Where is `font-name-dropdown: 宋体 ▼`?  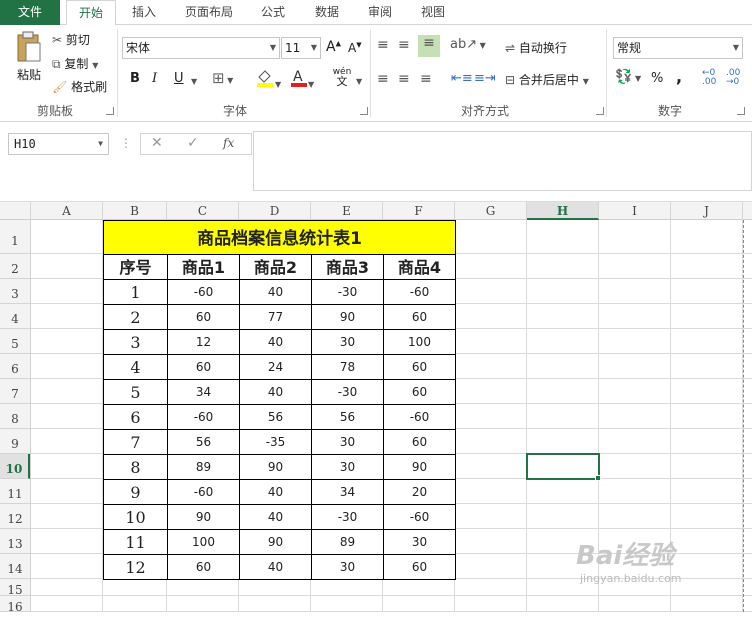
font-name-dropdown: 宋体 ▼ is located at coordinates (201, 48).